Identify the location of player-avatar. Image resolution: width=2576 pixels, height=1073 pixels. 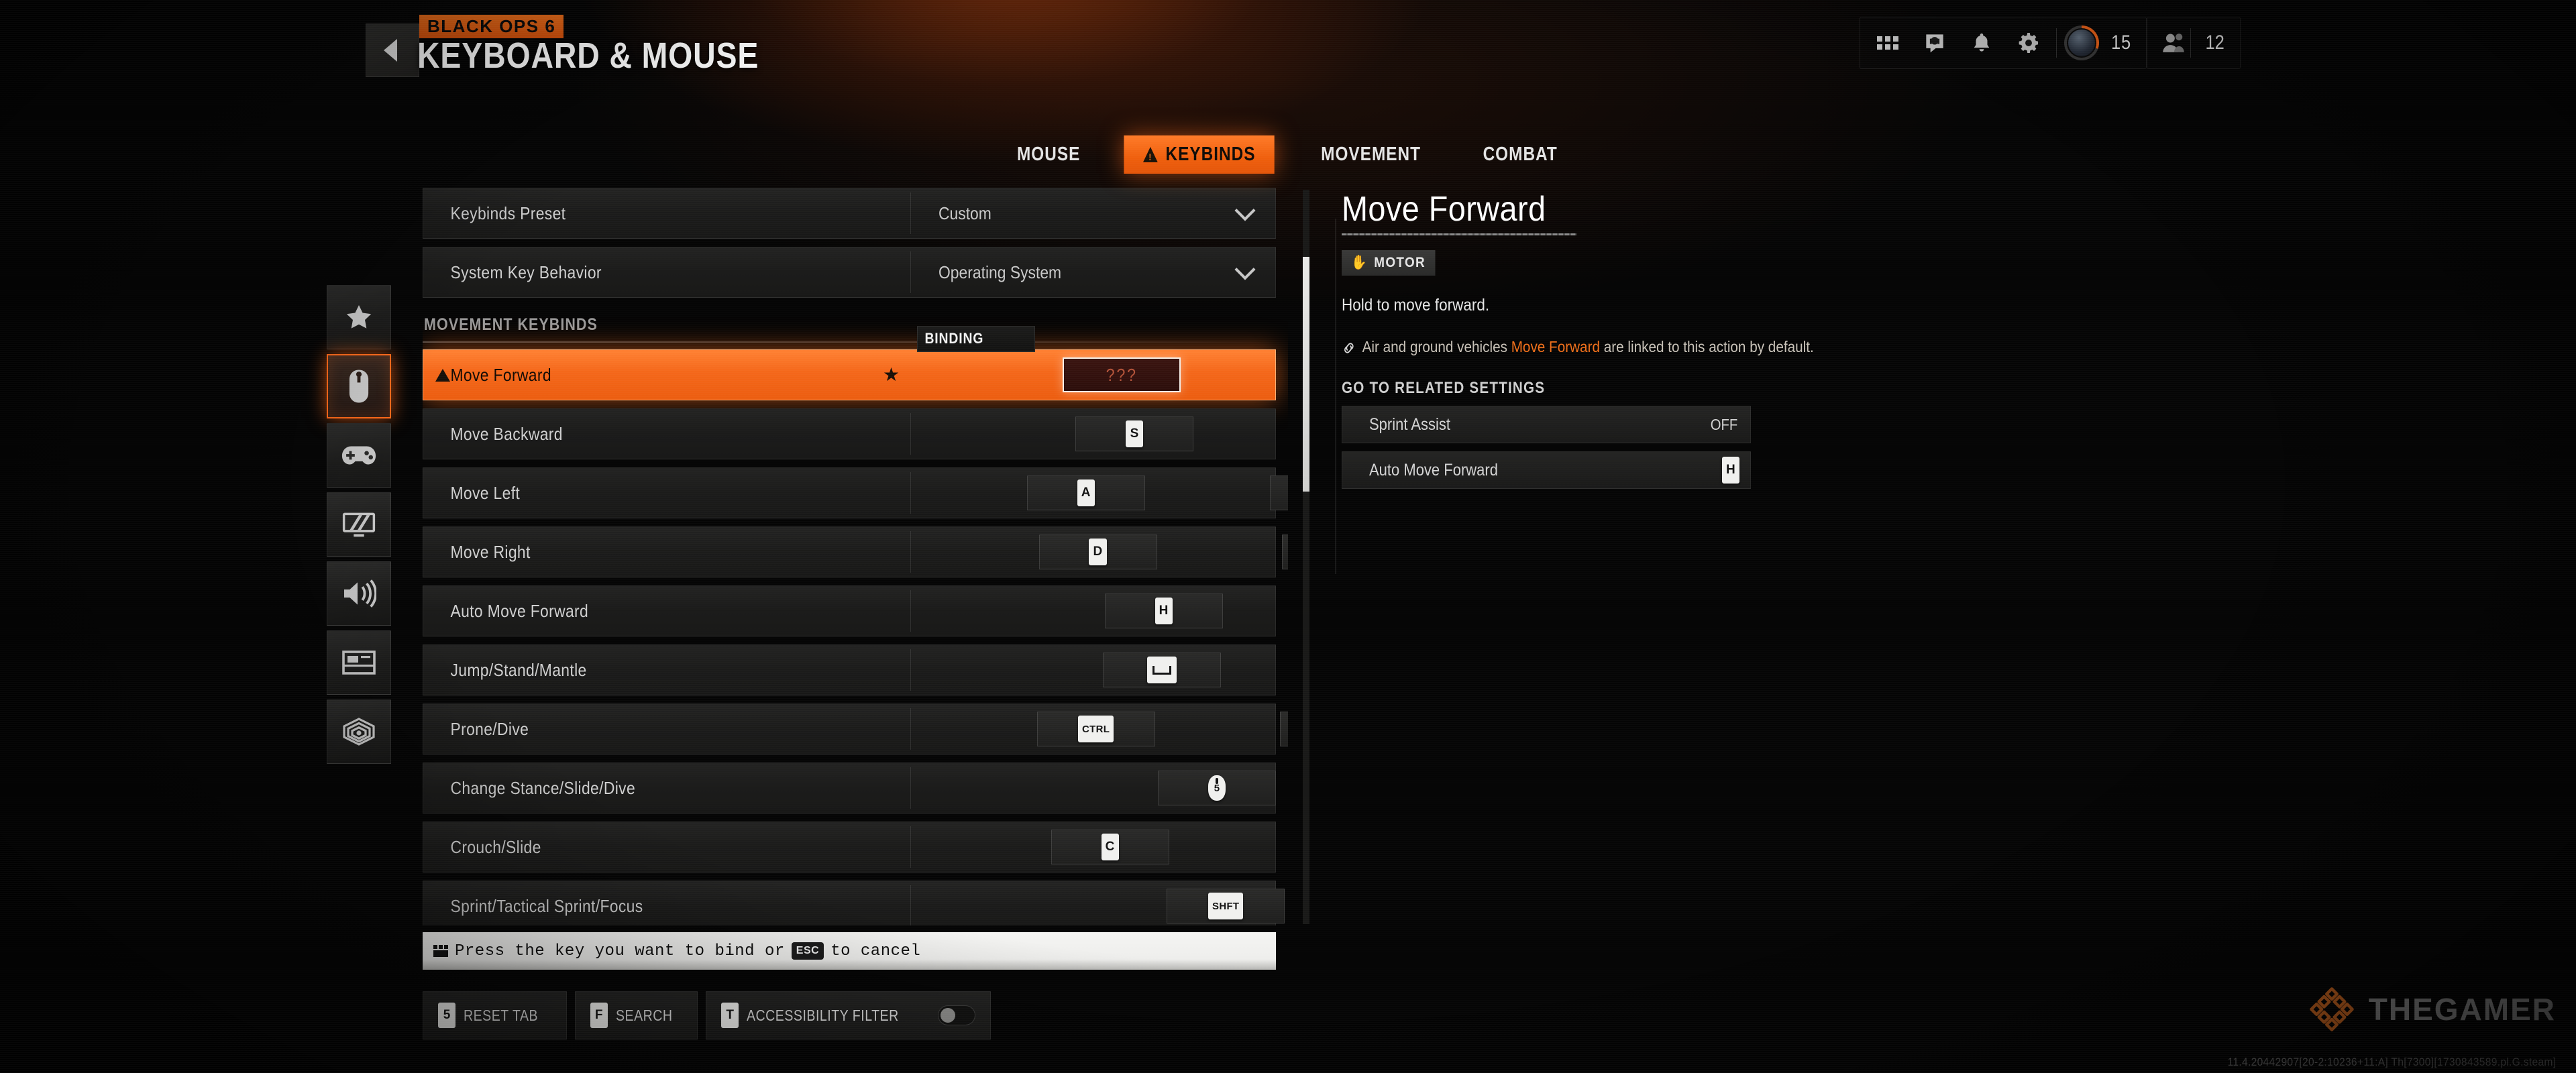
(2081, 42).